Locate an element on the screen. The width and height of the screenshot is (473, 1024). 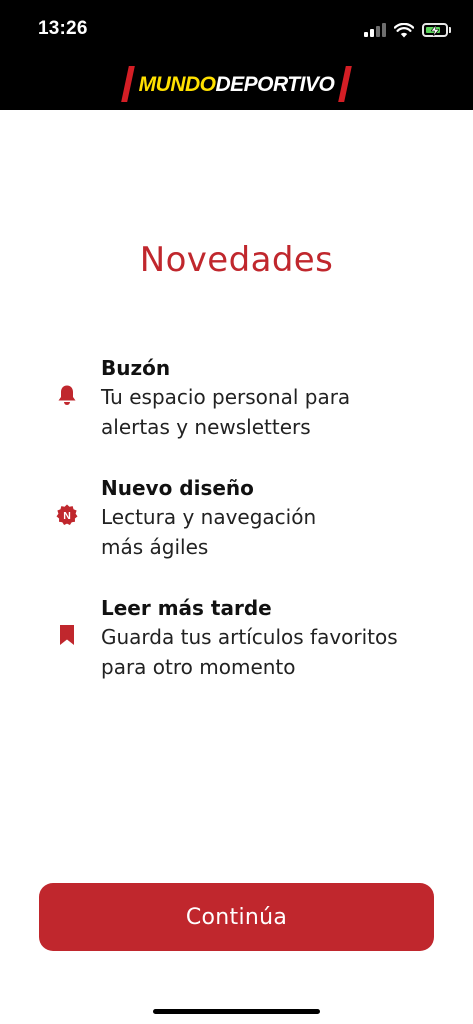
bell-icon is located at coordinates (67, 395).